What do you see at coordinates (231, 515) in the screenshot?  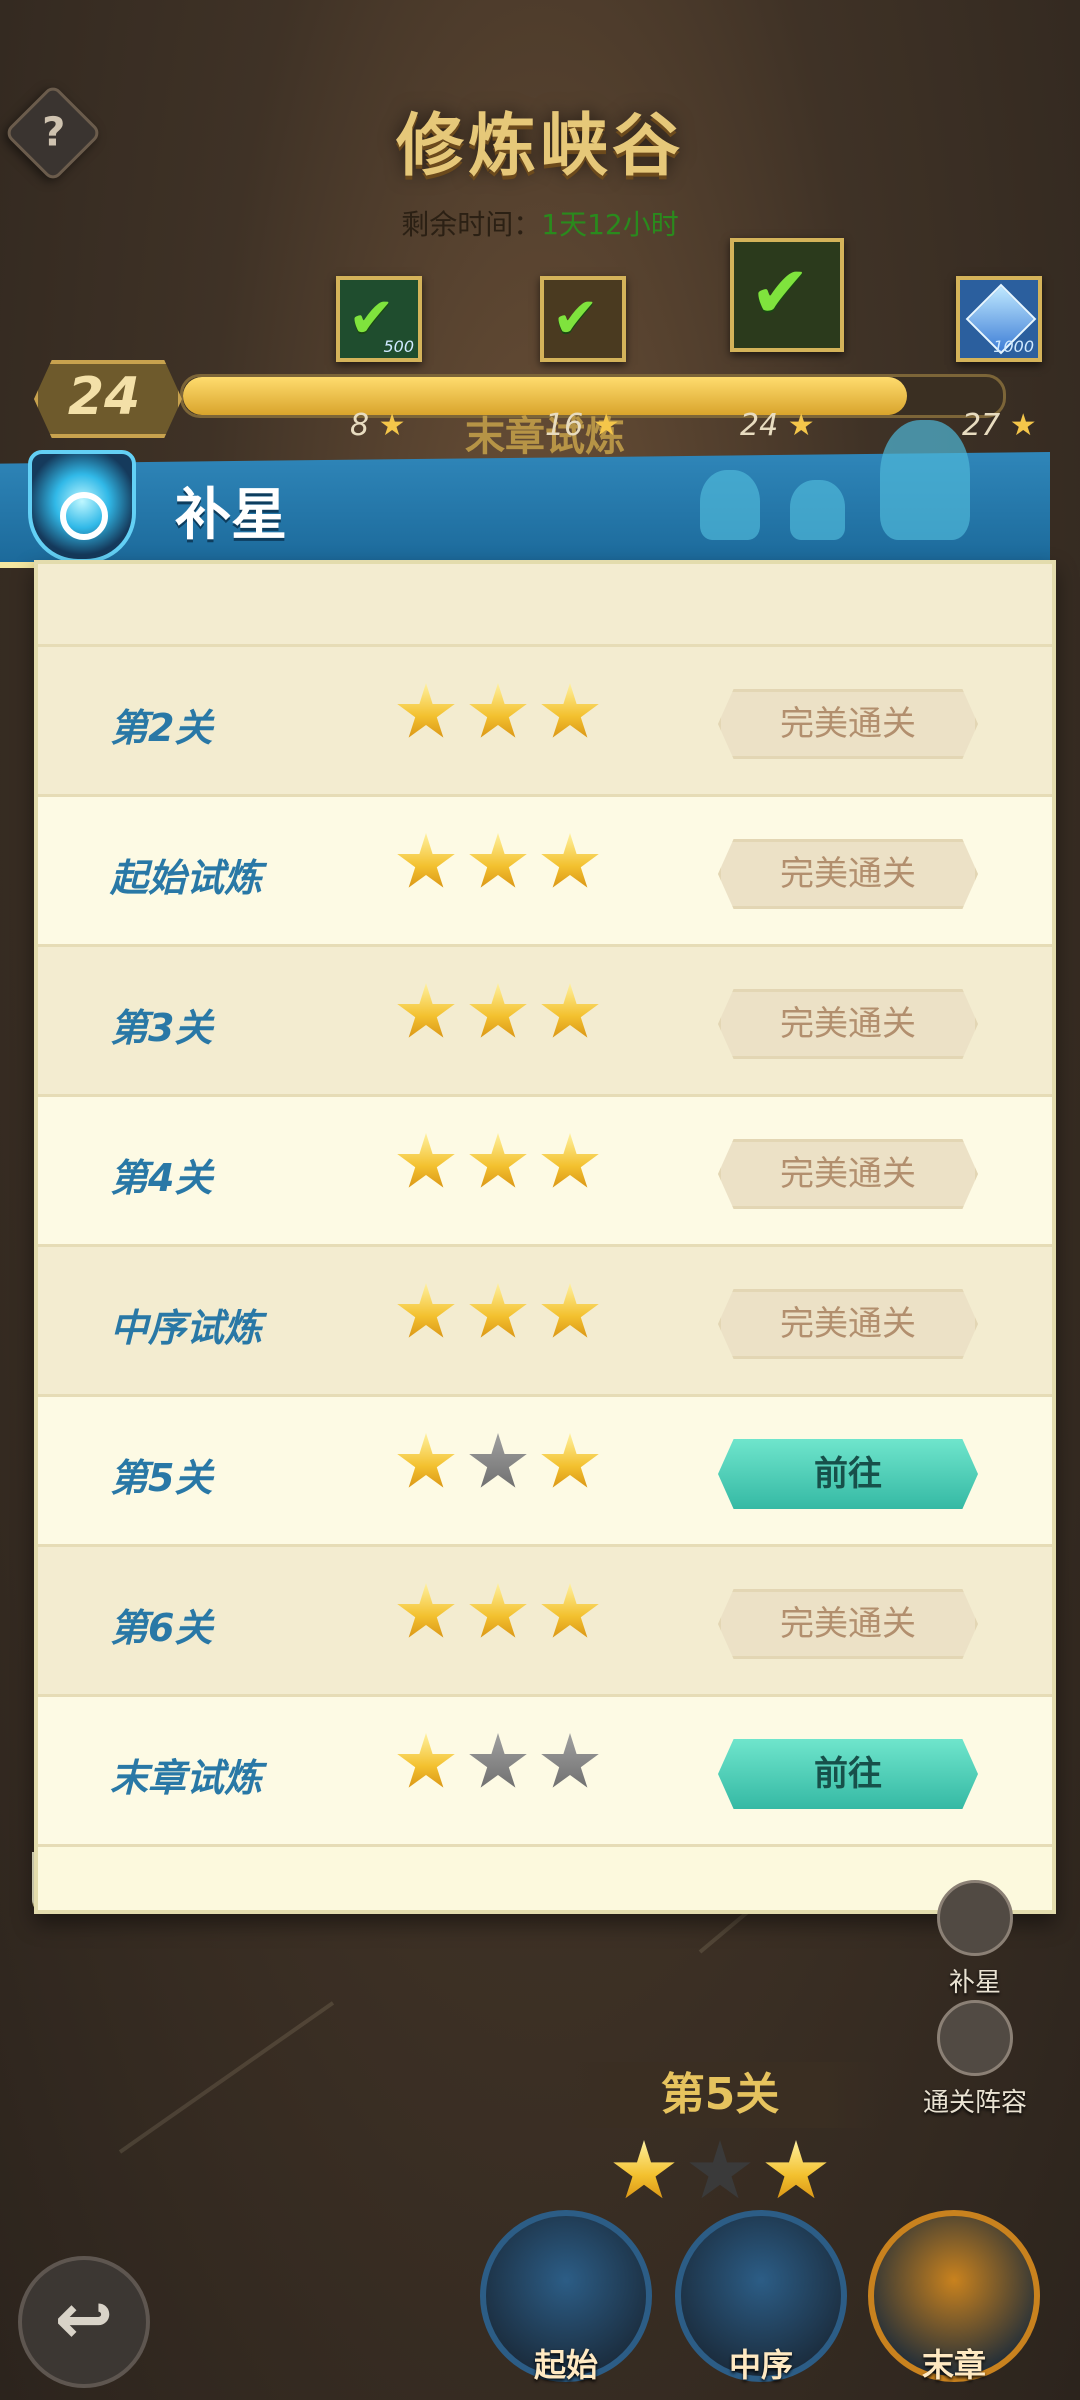 I see `panel-title: 补星` at bounding box center [231, 515].